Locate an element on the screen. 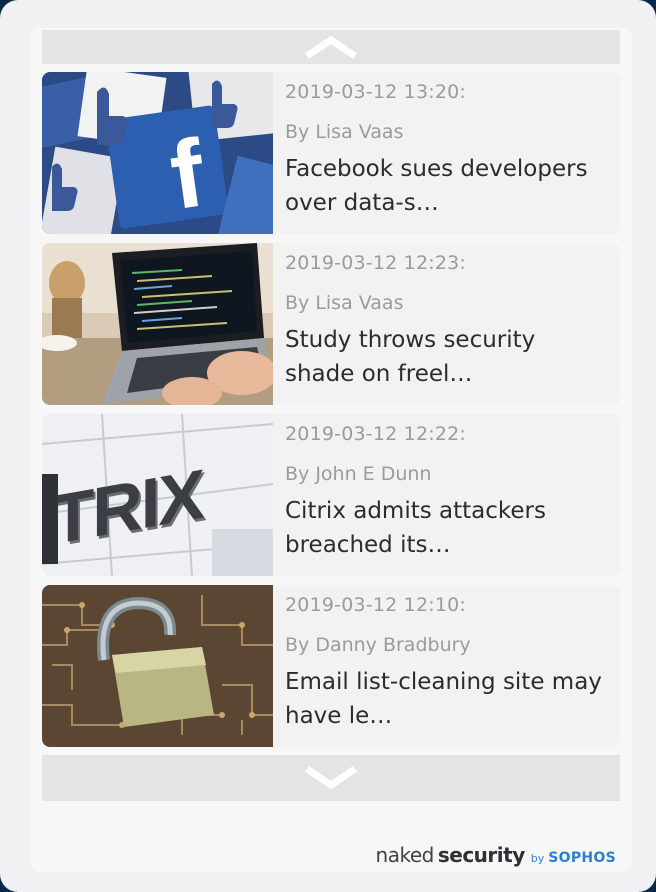 This screenshot has height=892, width=656. open-padlock-circuit-image is located at coordinates (157, 666).